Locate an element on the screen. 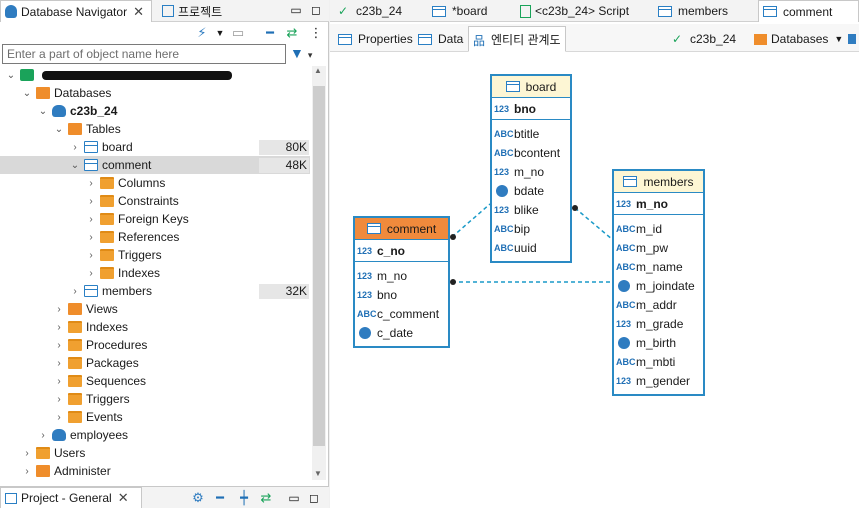 The width and height of the screenshot is (859, 508). attribute-row: ABC m_mbti is located at coordinates (658, 361).